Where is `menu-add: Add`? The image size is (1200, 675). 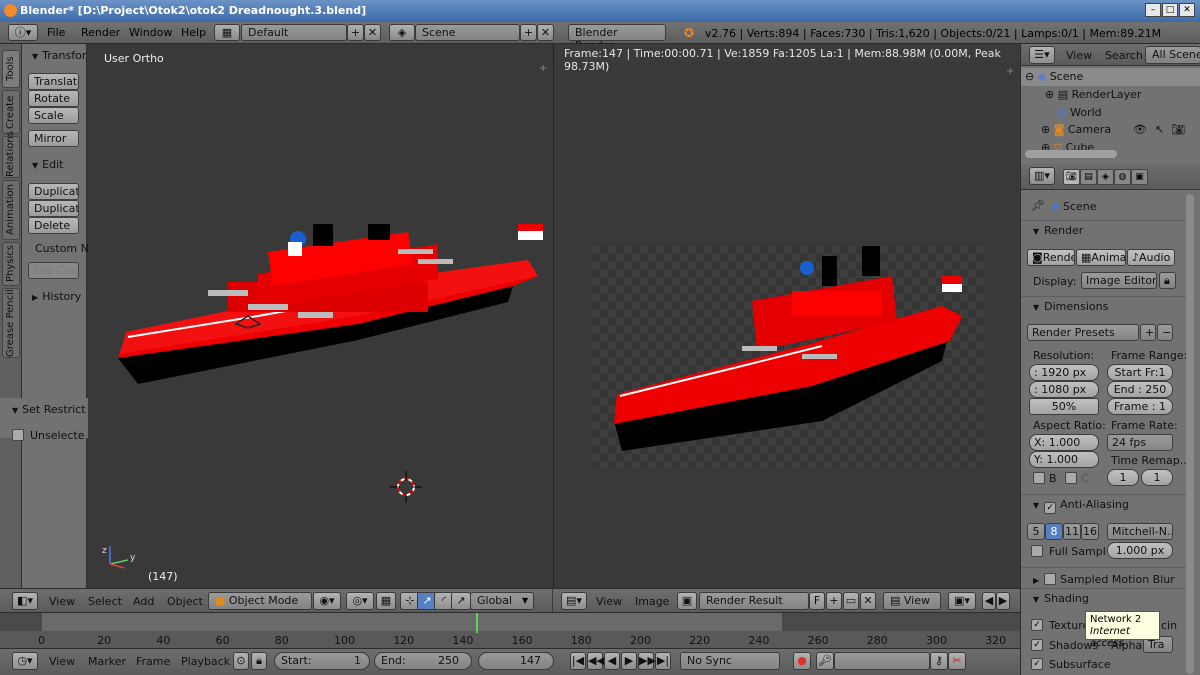 menu-add: Add is located at coordinates (143, 601).